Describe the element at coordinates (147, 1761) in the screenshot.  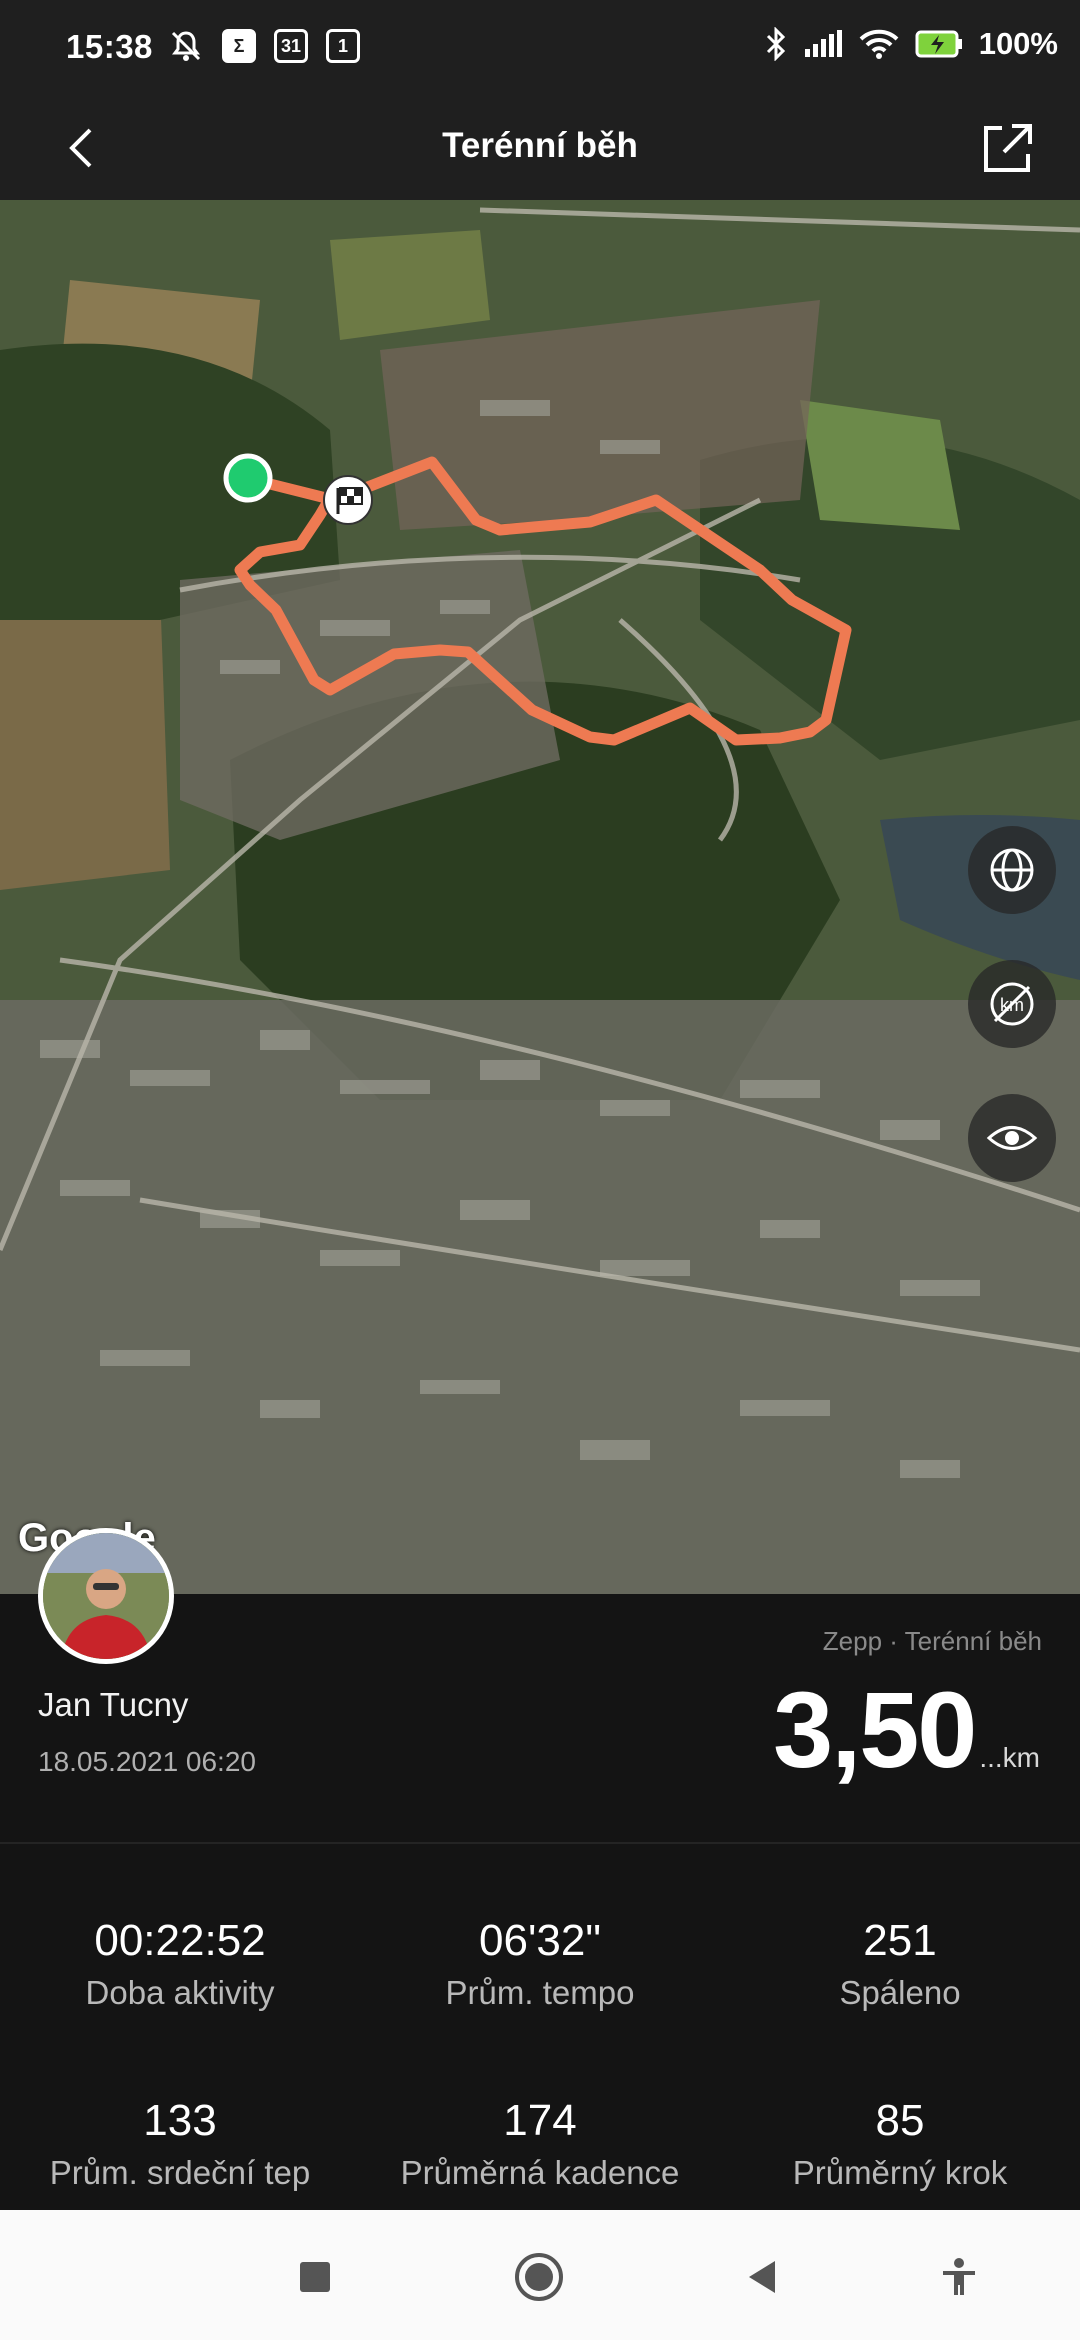
I see `activity-datetime: 18.05.2021 06:20` at that location.